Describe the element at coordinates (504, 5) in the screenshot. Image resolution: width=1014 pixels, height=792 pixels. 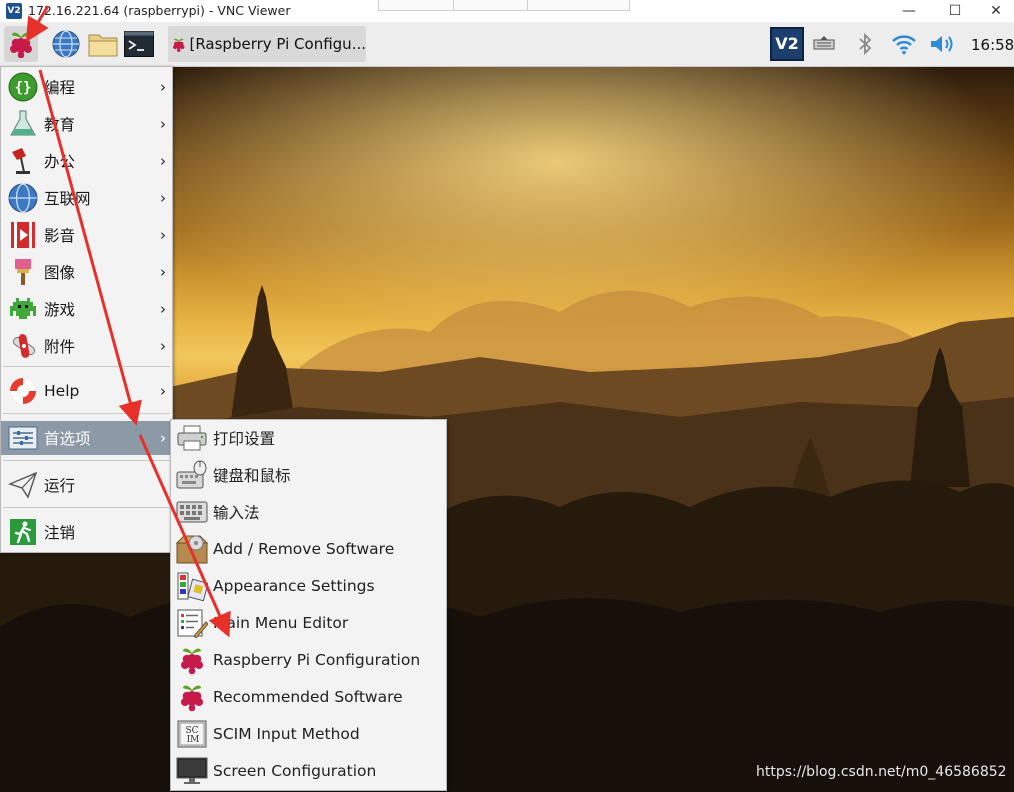
I see `vnc-toolbar-handle` at that location.